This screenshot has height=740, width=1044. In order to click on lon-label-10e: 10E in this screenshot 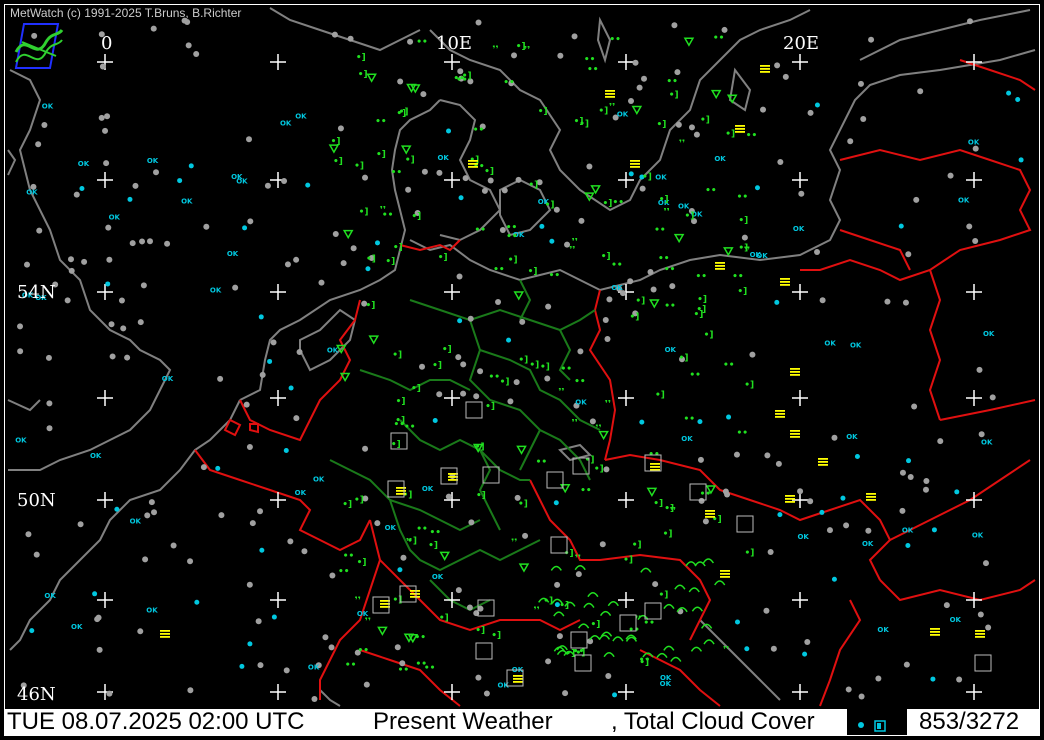, I will do `click(454, 43)`.